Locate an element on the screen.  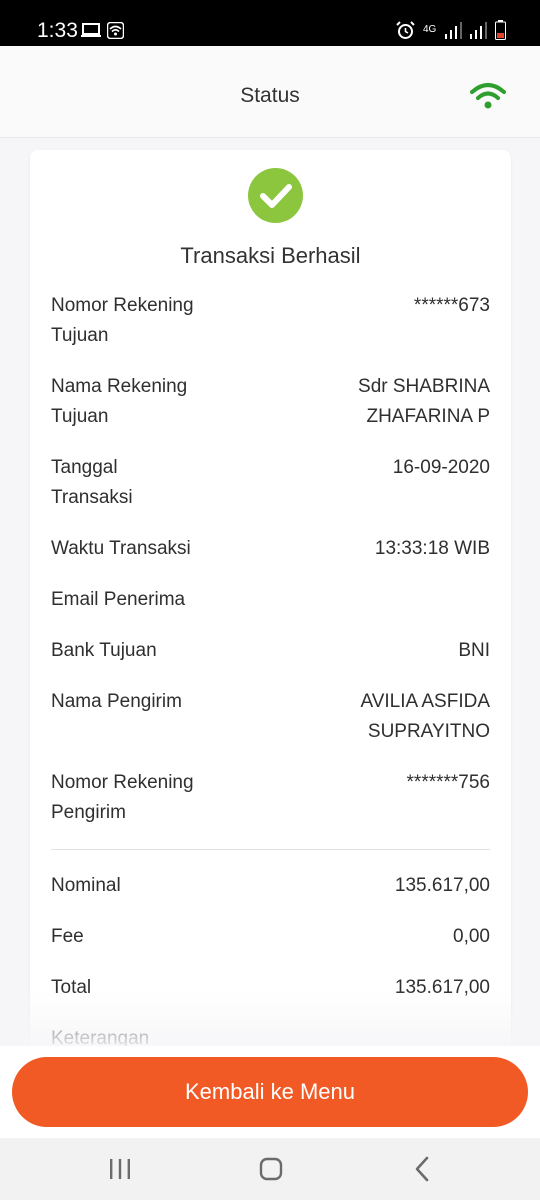
detail-label: Nomor Rekening Pengirim is located at coordinates (122, 797).